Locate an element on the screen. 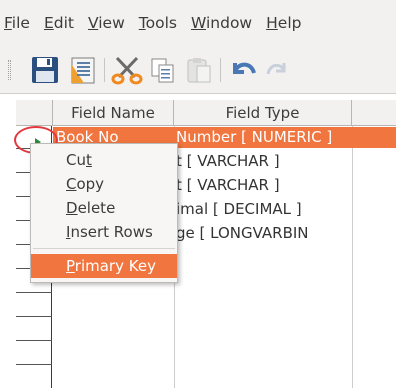 Image resolution: width=396 pixels, height=388 pixels. menu-view: View is located at coordinates (106, 23).